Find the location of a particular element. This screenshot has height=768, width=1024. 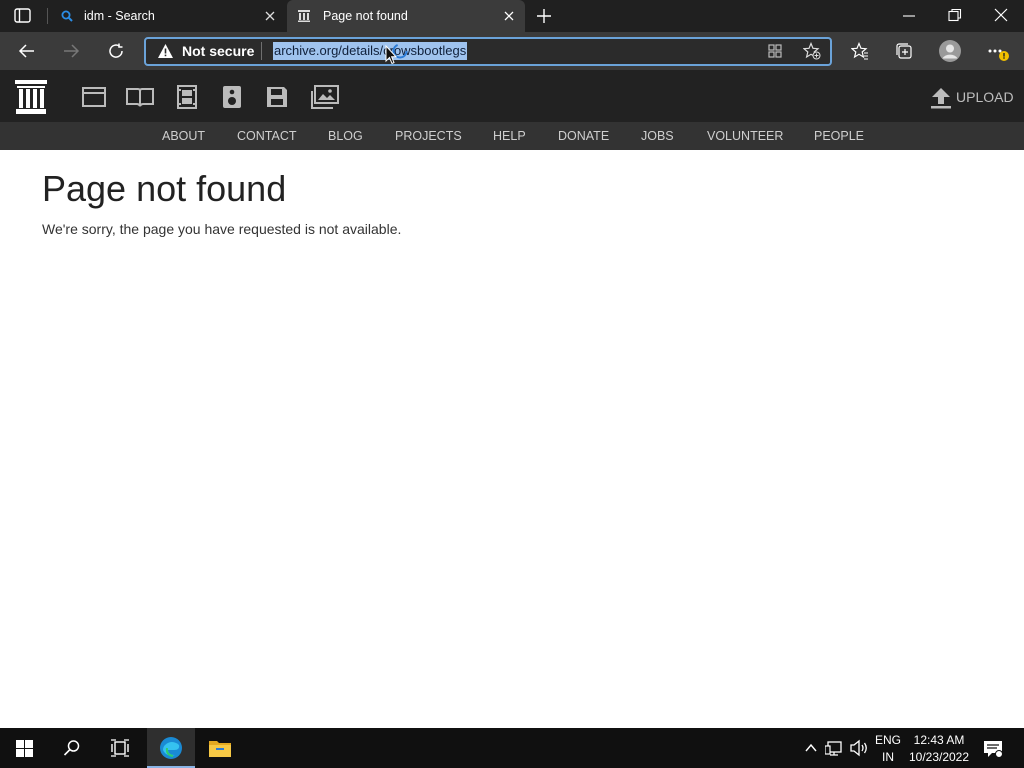

tab-page-not-found: Page not found is located at coordinates (406, 16).